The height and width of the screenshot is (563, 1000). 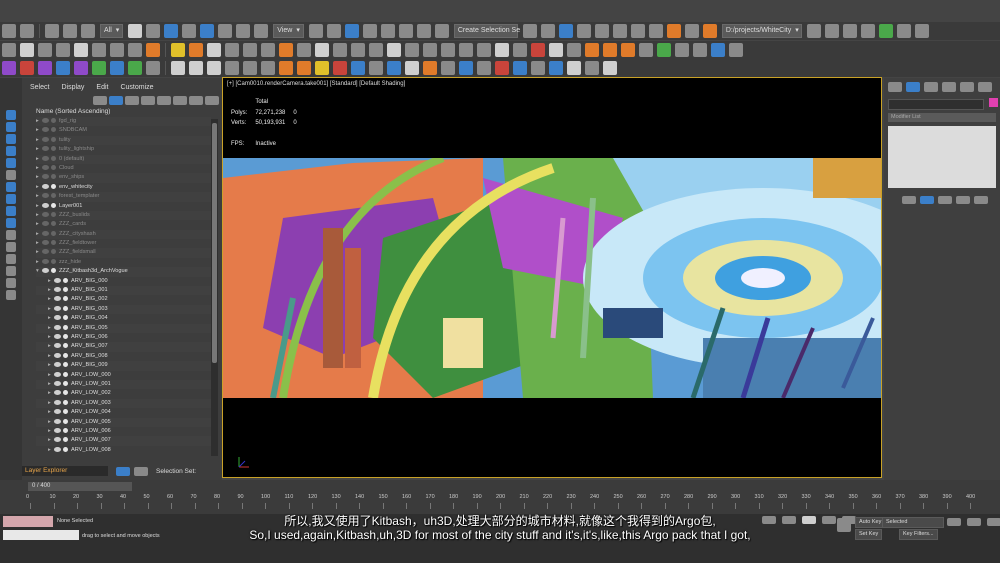 I want to click on sort-icon, so click(x=212, y=100).